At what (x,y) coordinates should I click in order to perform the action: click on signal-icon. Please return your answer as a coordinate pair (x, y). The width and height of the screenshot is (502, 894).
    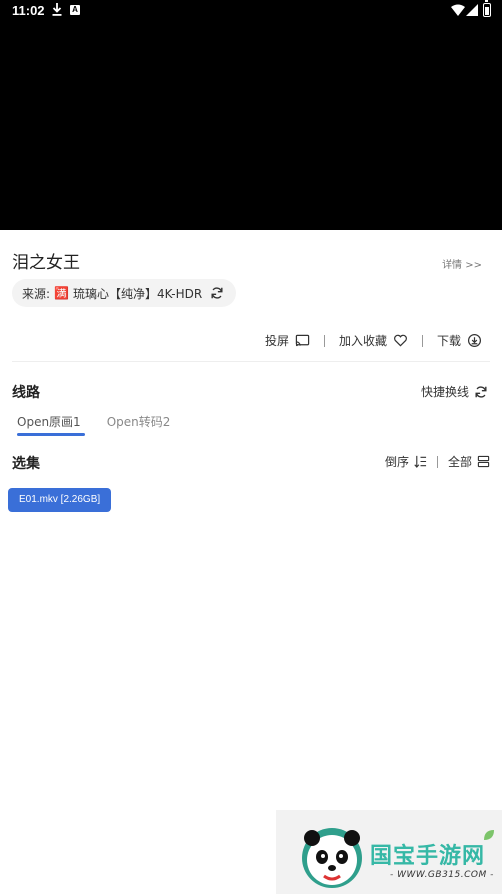
    Looking at the image, I should click on (472, 10).